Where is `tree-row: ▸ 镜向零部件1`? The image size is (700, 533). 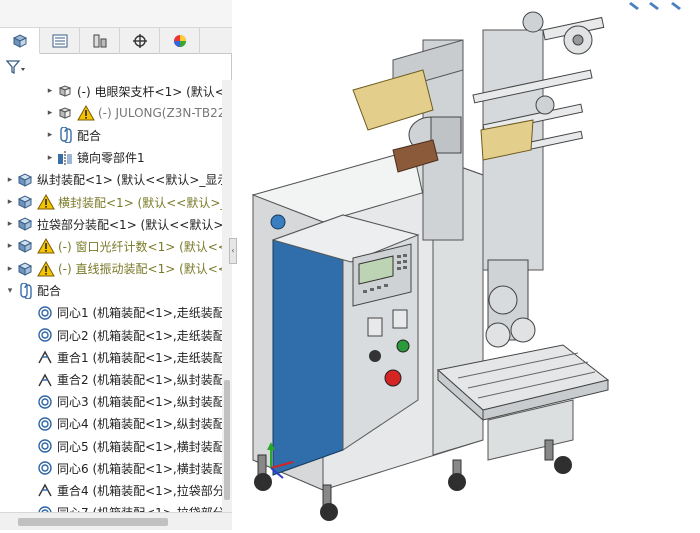 tree-row: ▸ 镜向零部件1 is located at coordinates (111, 158).